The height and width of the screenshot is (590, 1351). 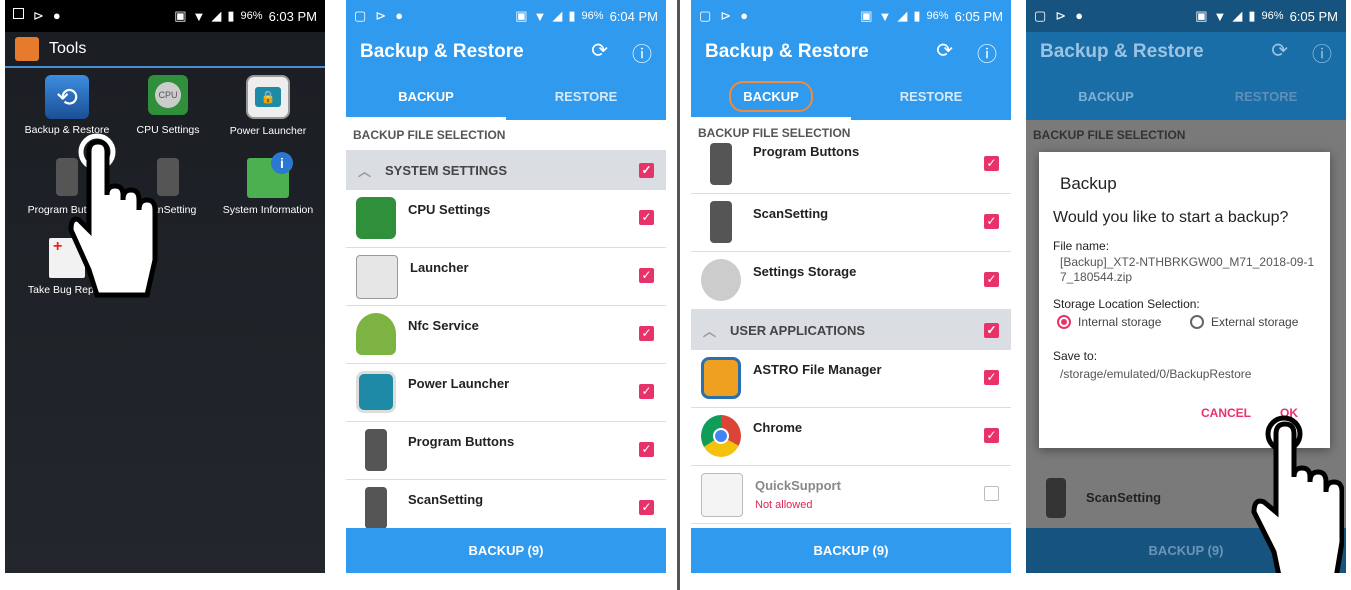 I want to click on signal-icon: ◢, so click(x=216, y=15).